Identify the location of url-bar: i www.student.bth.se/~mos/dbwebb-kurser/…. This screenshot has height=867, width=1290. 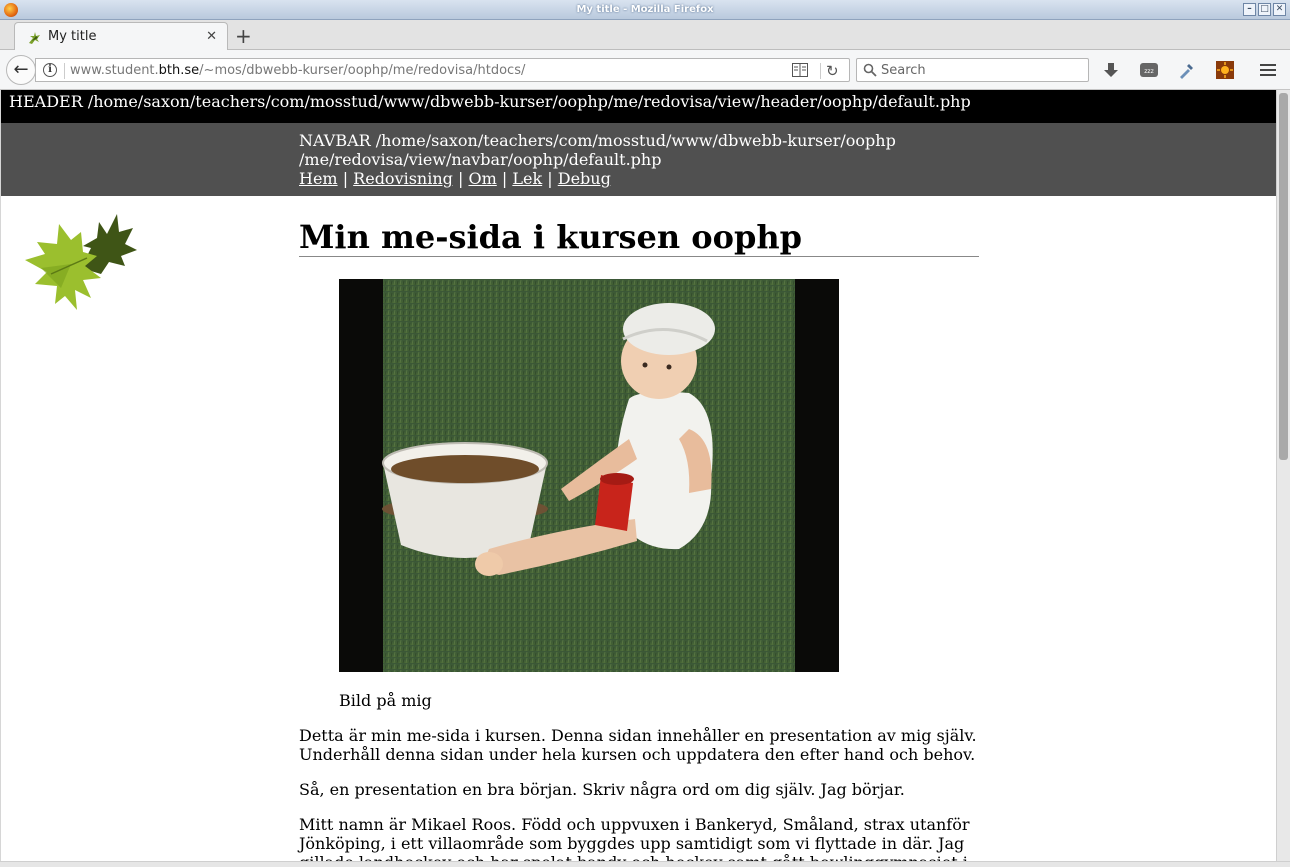
(442, 70).